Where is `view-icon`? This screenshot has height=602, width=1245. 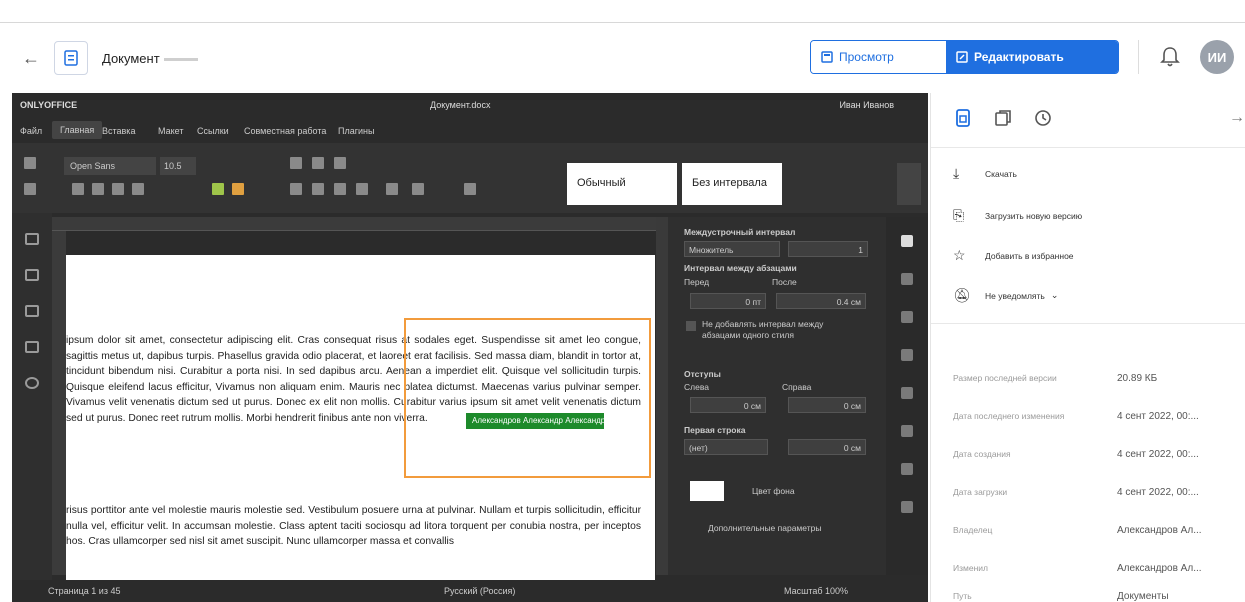 view-icon is located at coordinates (827, 57).